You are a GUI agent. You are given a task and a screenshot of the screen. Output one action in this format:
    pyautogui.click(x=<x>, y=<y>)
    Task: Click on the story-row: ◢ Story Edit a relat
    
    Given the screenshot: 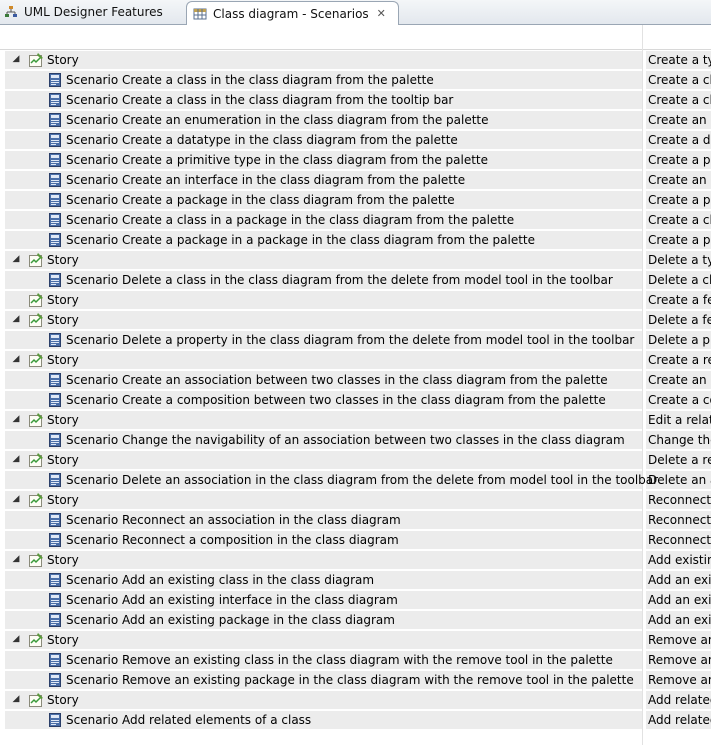 What is the action you would take?
    pyautogui.click(x=355, y=420)
    